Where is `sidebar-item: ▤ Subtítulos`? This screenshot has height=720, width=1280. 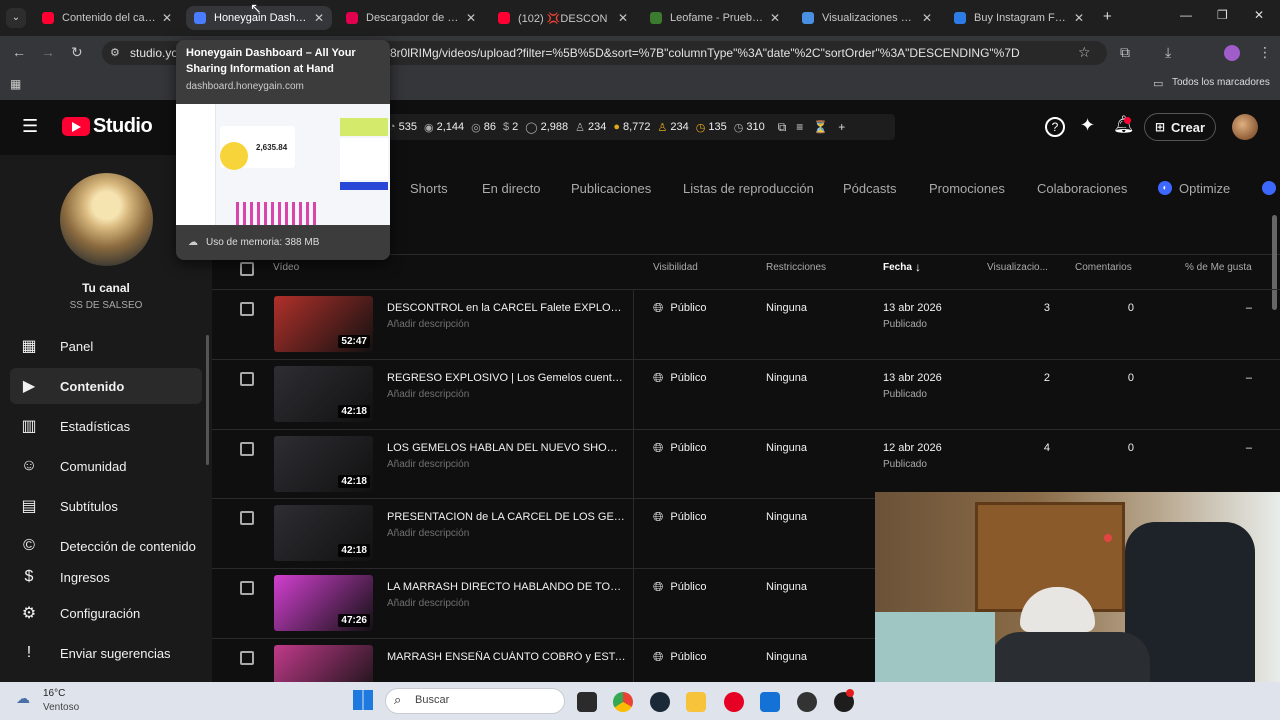
sidebar-item: ▤ Subtítulos is located at coordinates (106, 506).